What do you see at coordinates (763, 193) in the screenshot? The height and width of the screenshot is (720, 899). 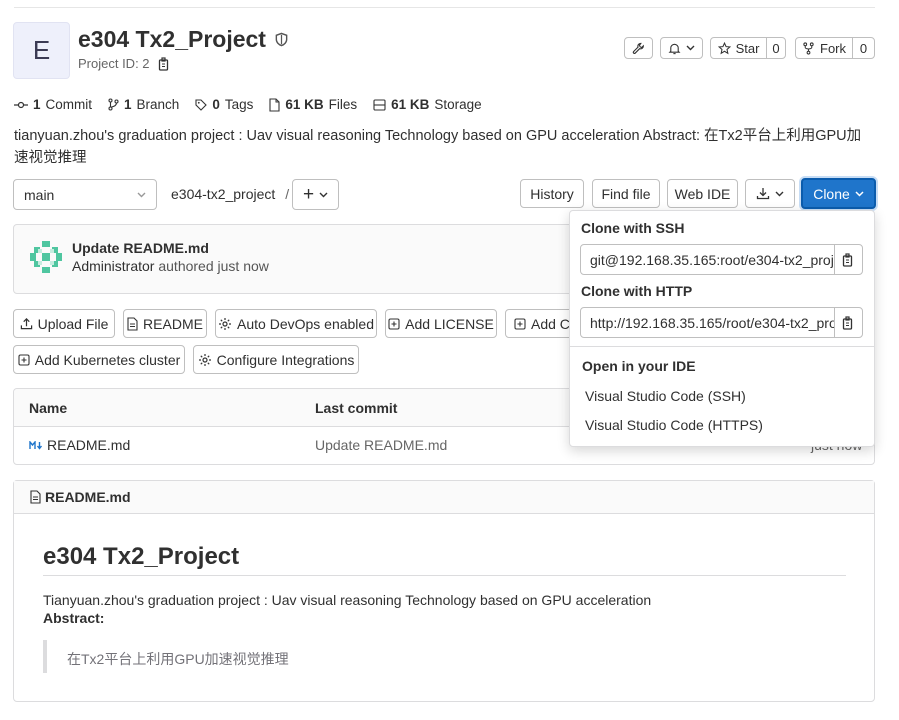 I see `download-icon` at bounding box center [763, 193].